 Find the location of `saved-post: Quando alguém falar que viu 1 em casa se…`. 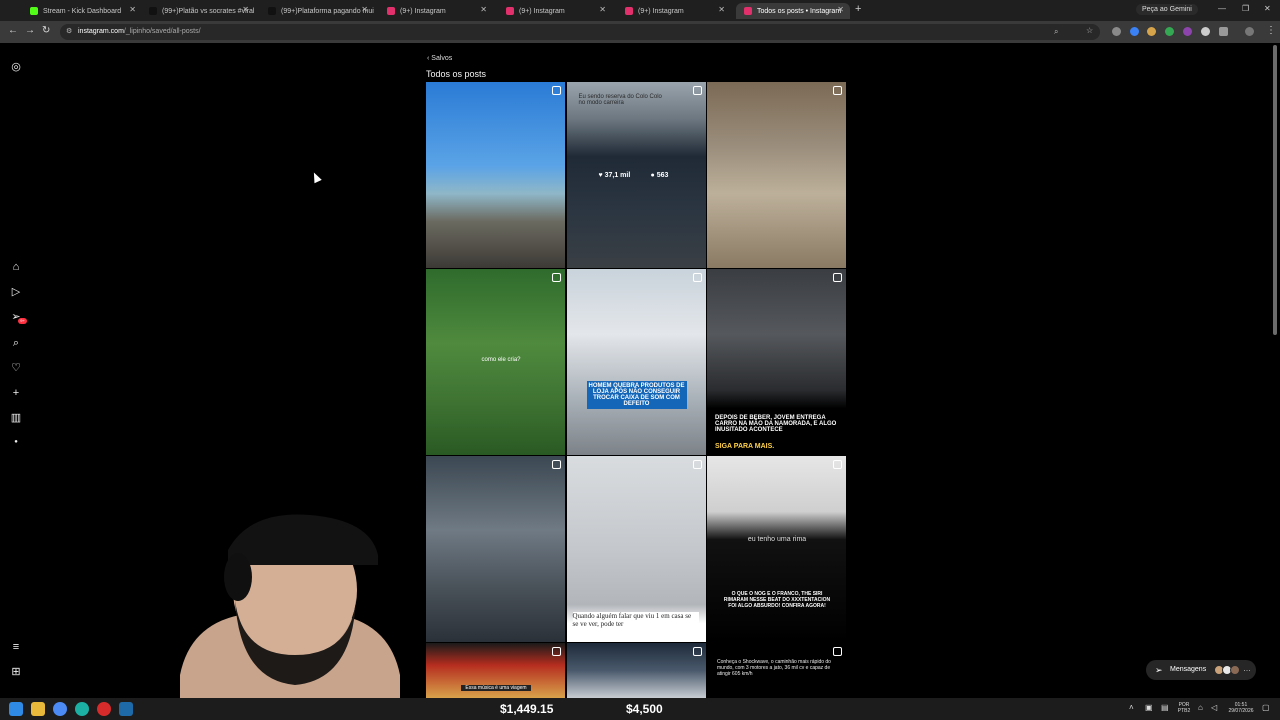

saved-post: Quando alguém falar que viu 1 em casa se… is located at coordinates (636, 549).